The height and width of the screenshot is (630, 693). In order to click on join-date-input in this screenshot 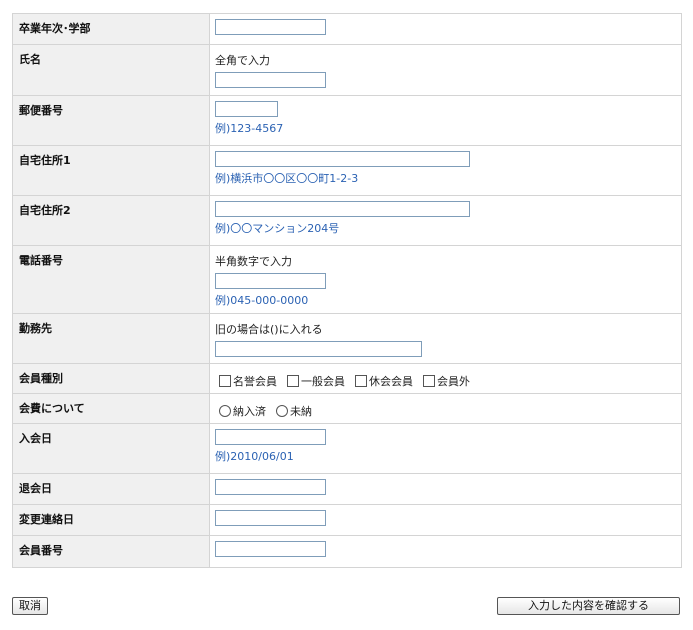, I will do `click(270, 437)`.